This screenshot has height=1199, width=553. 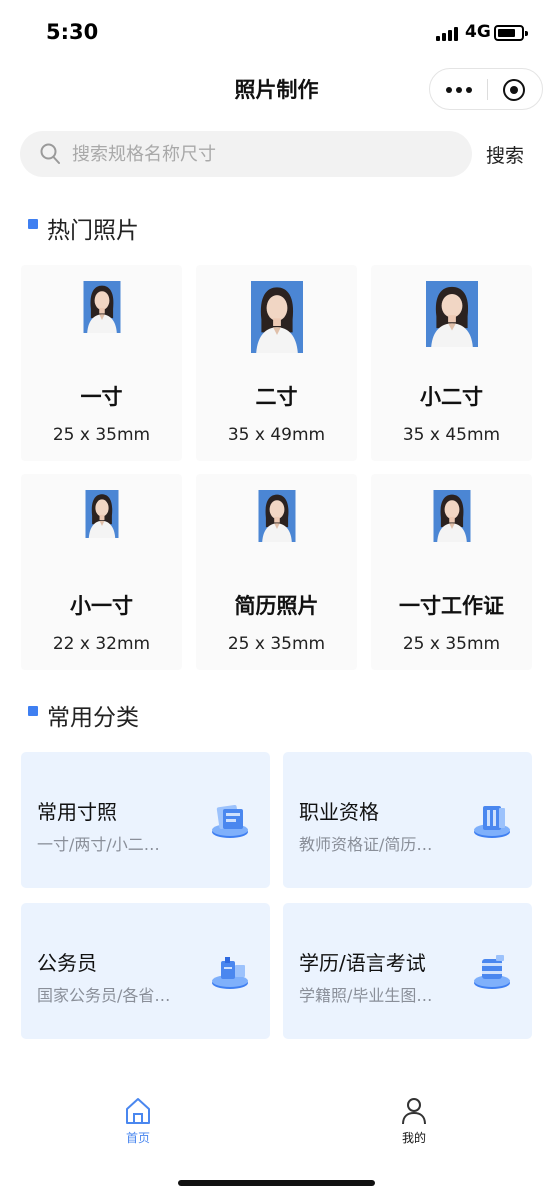 I want to click on search-input, so click(x=262, y=154).